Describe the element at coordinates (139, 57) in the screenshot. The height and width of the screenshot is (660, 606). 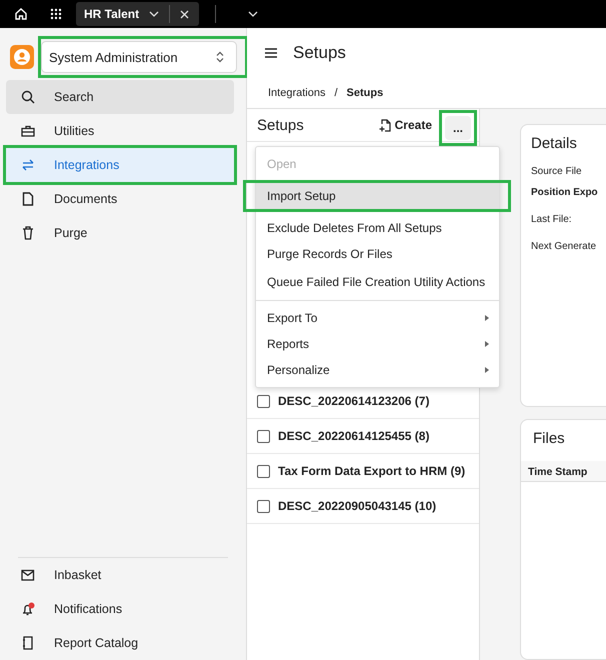
I see `app-selector: System Administration` at that location.